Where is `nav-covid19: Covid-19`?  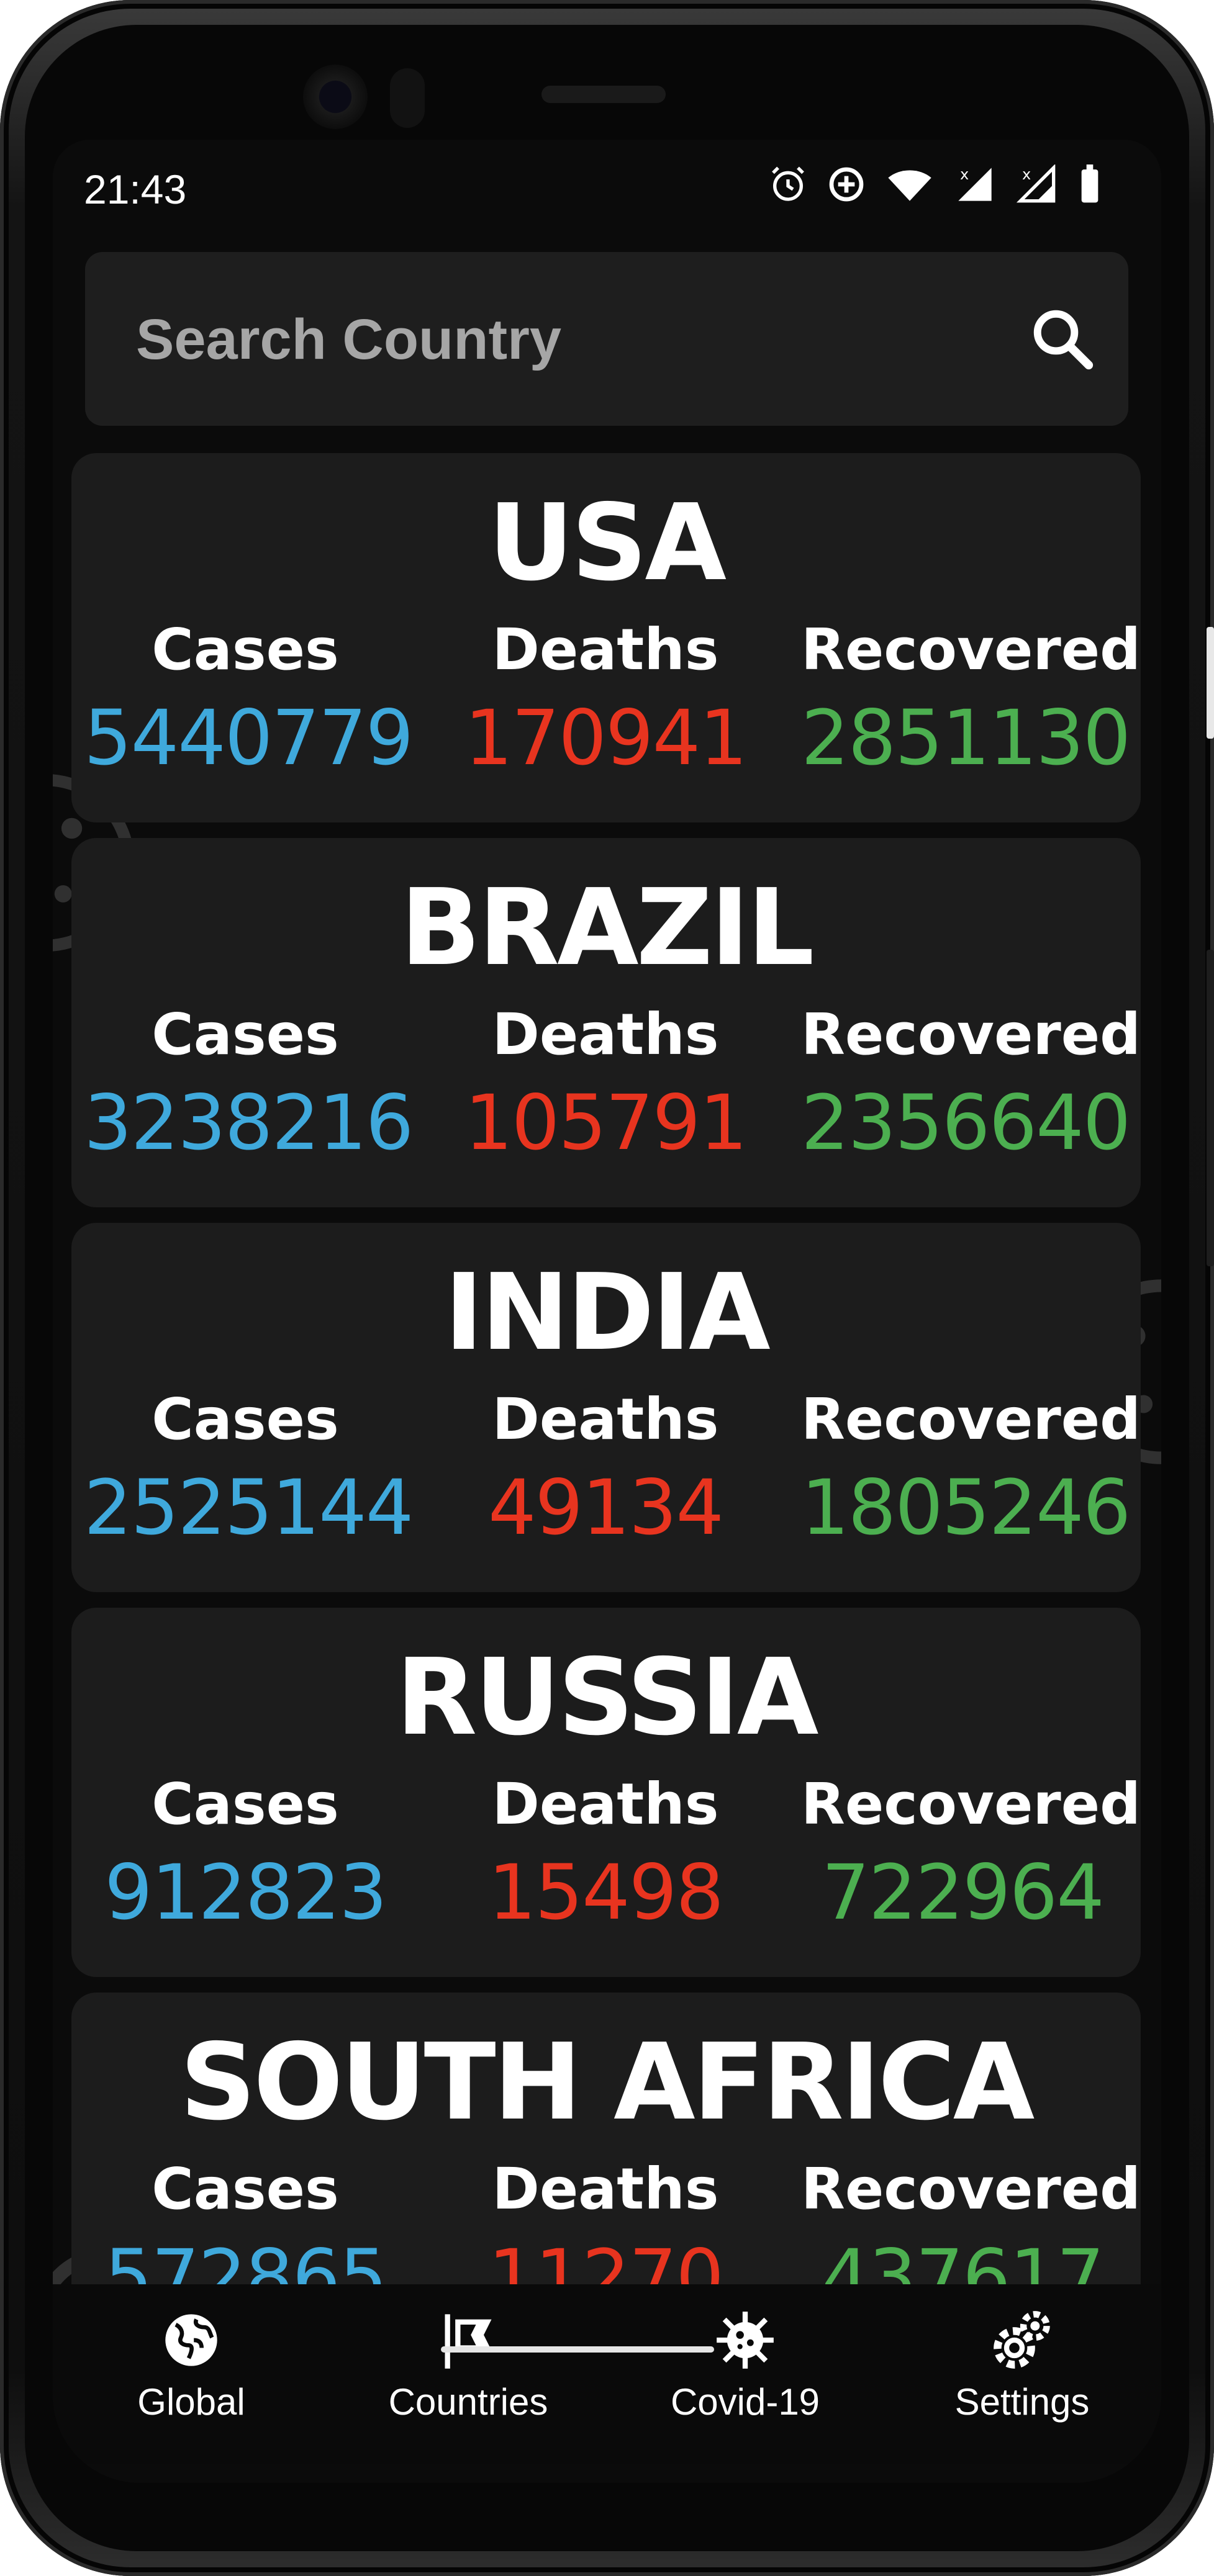
nav-covid19: Covid-19 is located at coordinates (745, 2374).